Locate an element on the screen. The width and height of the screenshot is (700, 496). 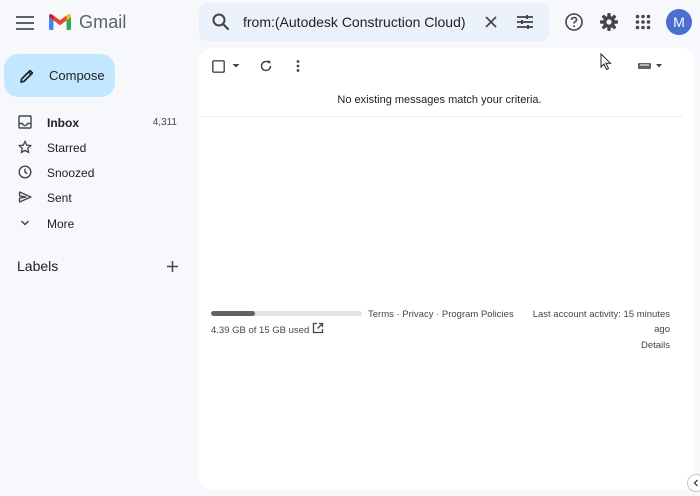
chevron-left-icon is located at coordinates (696, 483).